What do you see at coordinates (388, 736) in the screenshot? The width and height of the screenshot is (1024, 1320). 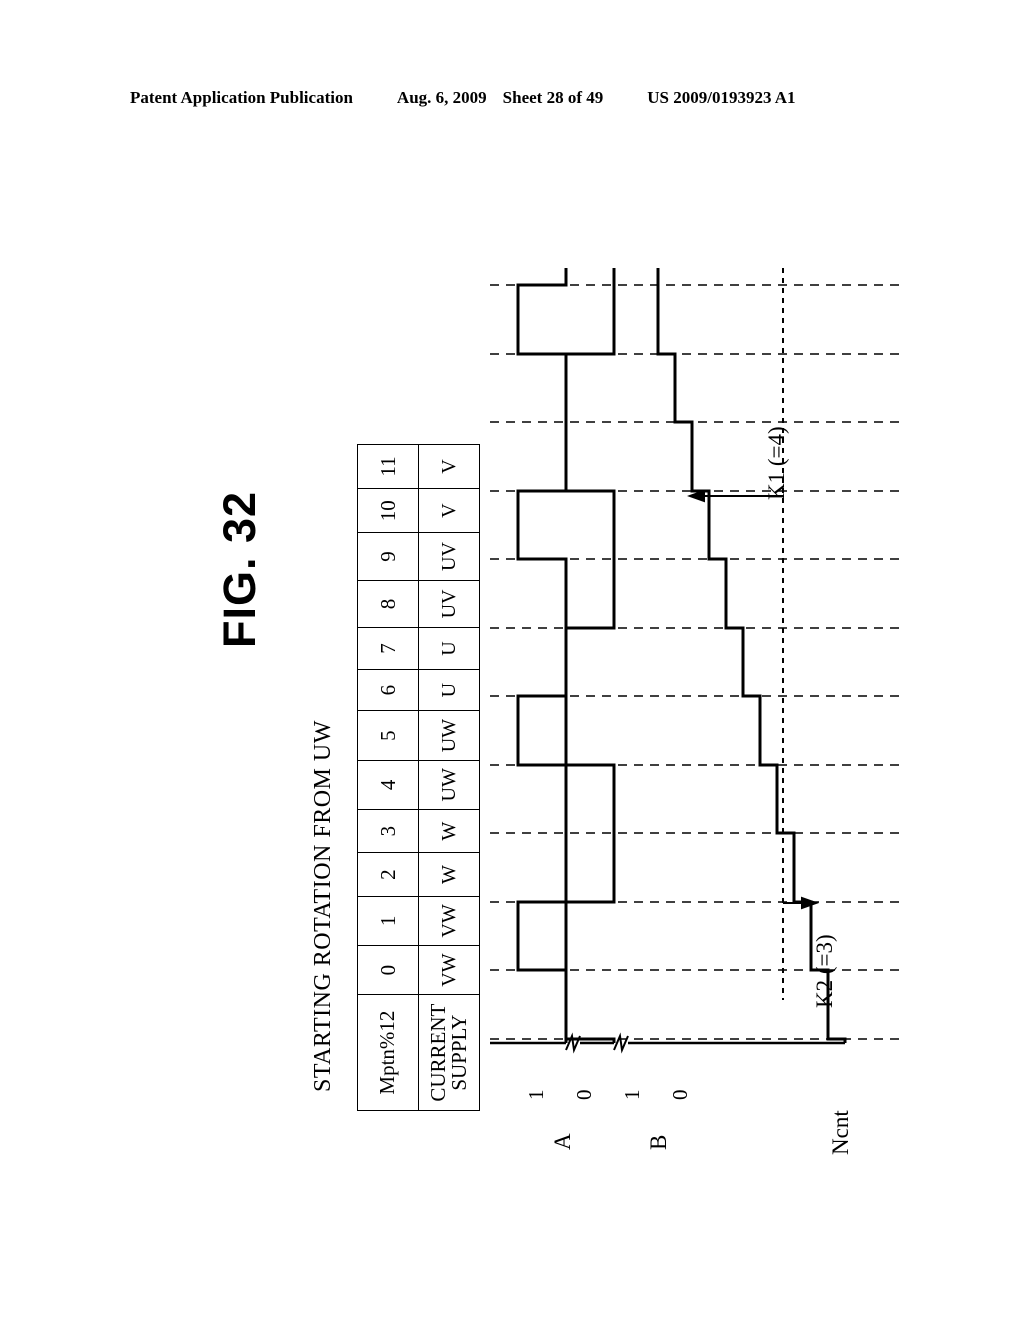 I see `pattern-cell-5: 5` at bounding box center [388, 736].